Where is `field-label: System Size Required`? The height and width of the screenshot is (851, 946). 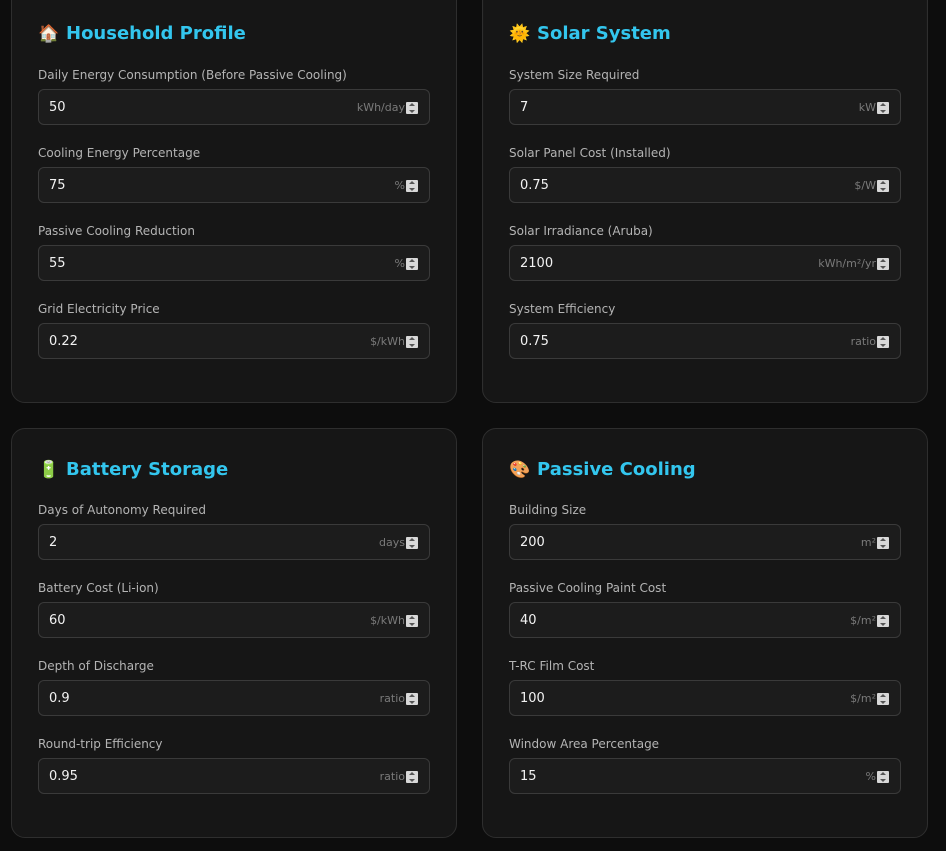 field-label: System Size Required is located at coordinates (574, 75).